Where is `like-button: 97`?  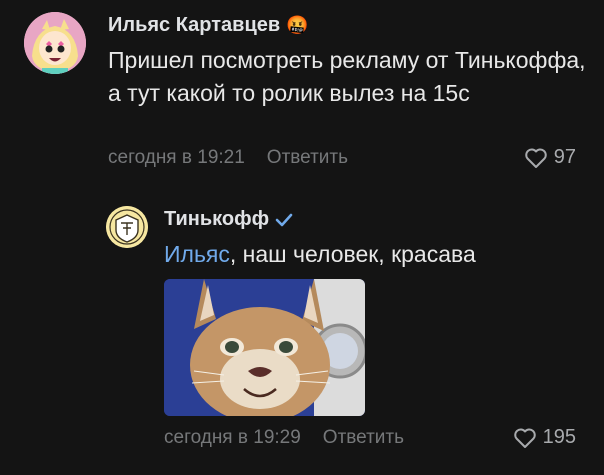
like-button: 97 is located at coordinates (550, 157).